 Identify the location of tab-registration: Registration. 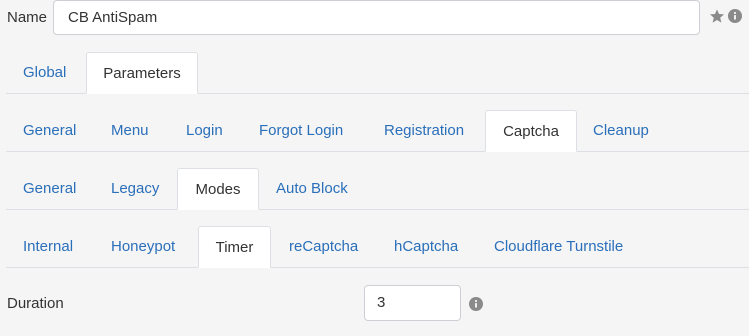
(424, 130).